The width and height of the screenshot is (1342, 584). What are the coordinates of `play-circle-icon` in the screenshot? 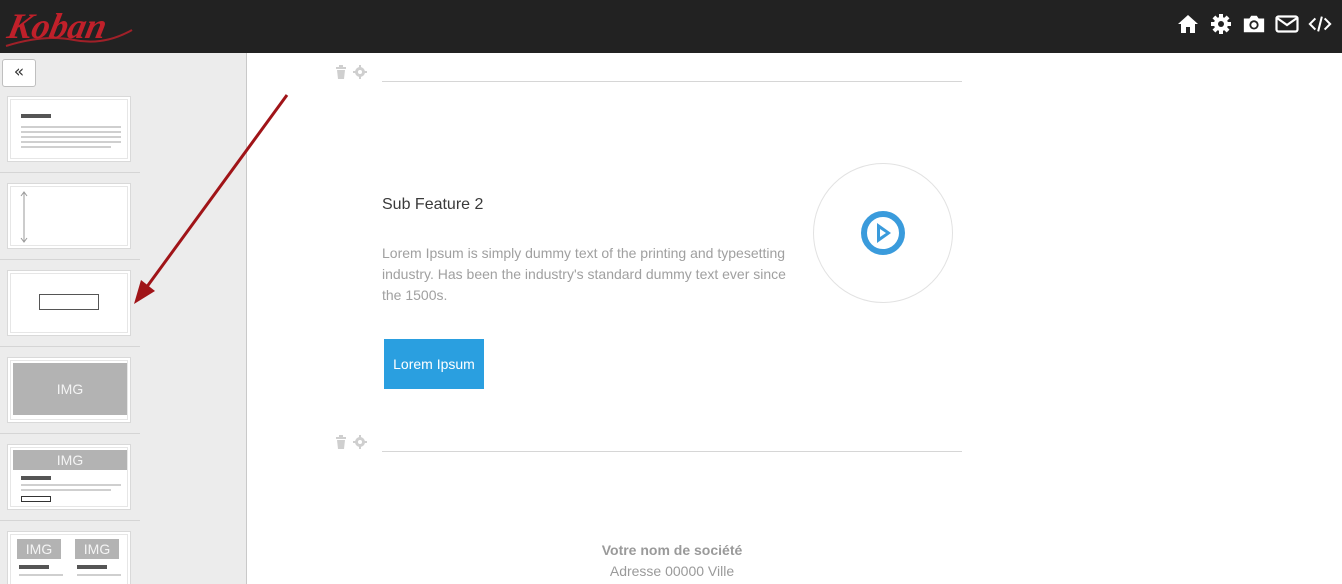 It's located at (883, 233).